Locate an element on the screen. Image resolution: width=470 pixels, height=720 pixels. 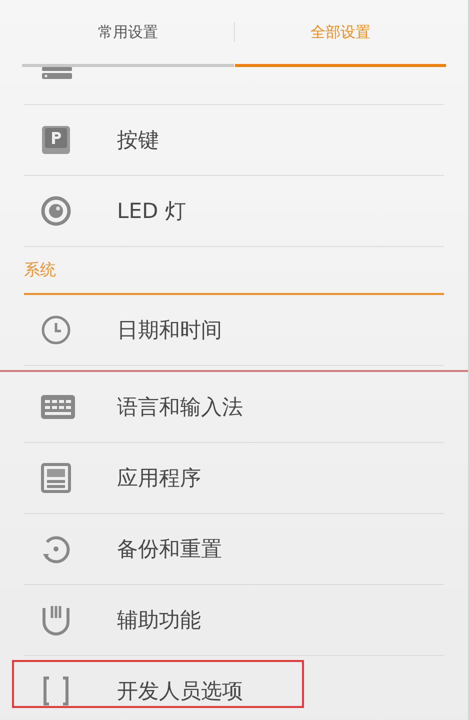
settings-item: 语言和输入法 is located at coordinates (234, 407).